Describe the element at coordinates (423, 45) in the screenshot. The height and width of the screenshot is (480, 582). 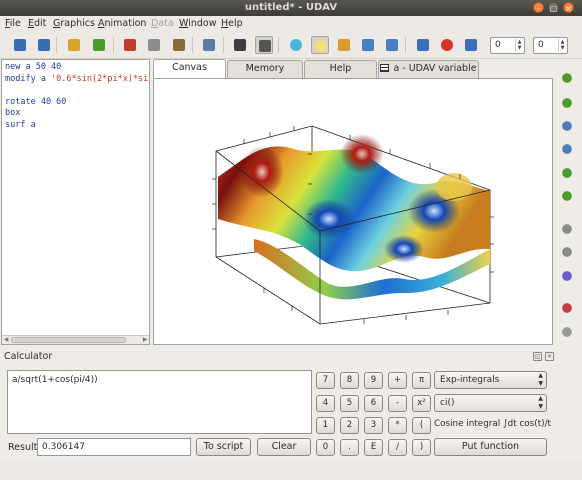
I see `refresh-button` at that location.